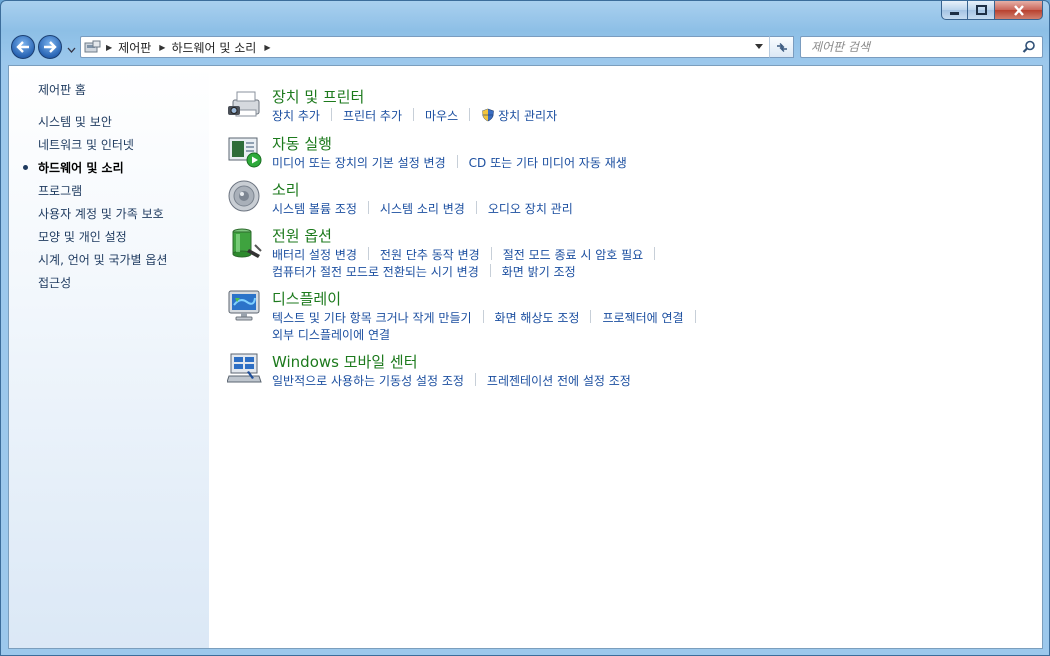  I want to click on search-box, so click(921, 47).